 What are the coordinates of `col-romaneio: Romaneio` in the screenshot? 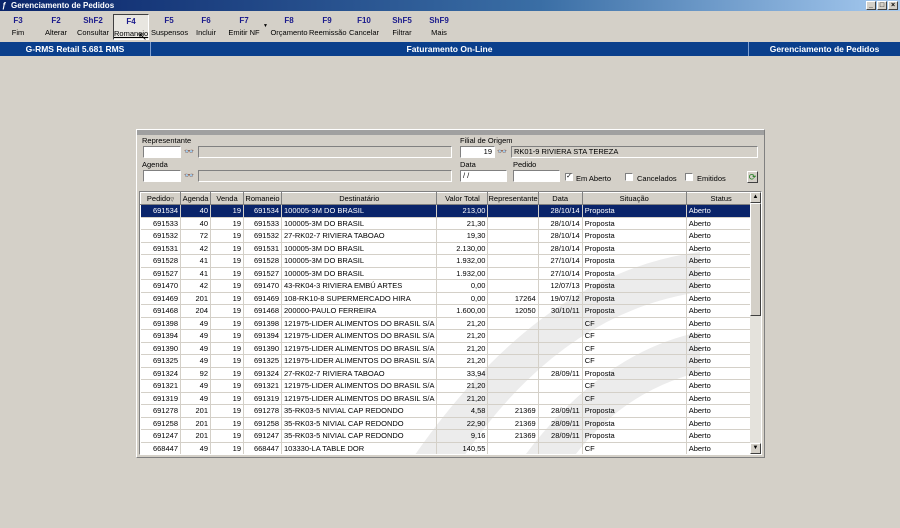 It's located at (262, 198).